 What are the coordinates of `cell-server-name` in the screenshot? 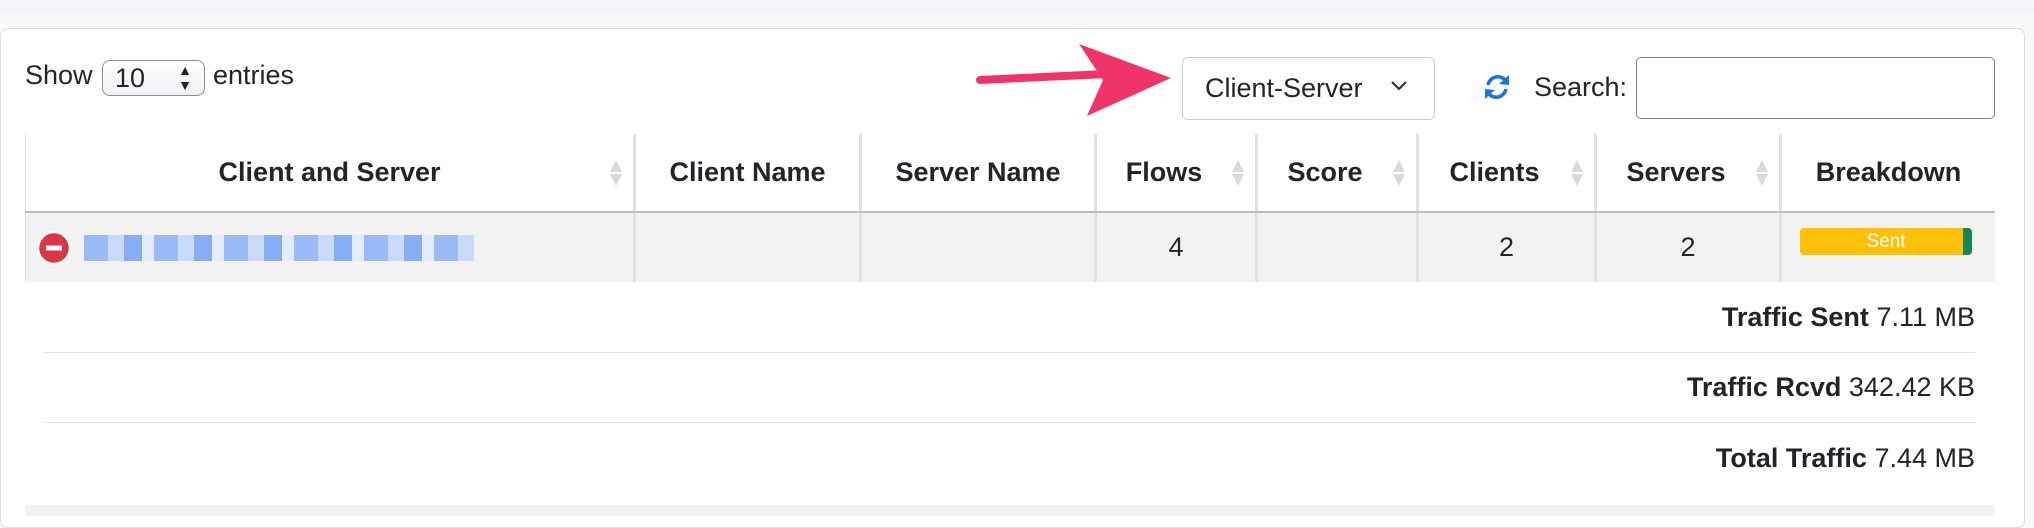 It's located at (976, 247).